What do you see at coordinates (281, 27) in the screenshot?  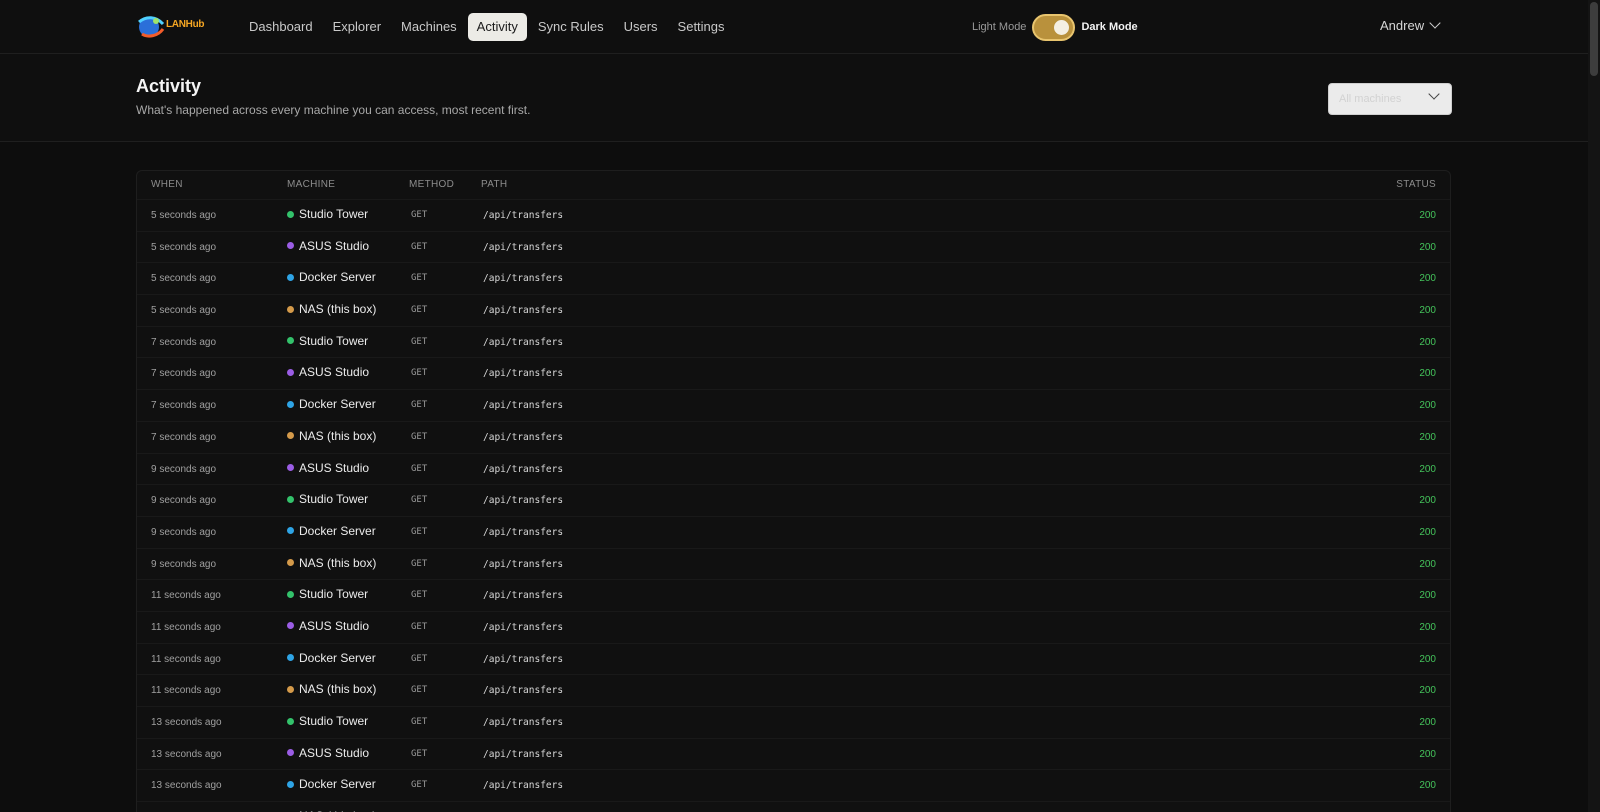 I see `nav-item-dashboard: Dashboard` at bounding box center [281, 27].